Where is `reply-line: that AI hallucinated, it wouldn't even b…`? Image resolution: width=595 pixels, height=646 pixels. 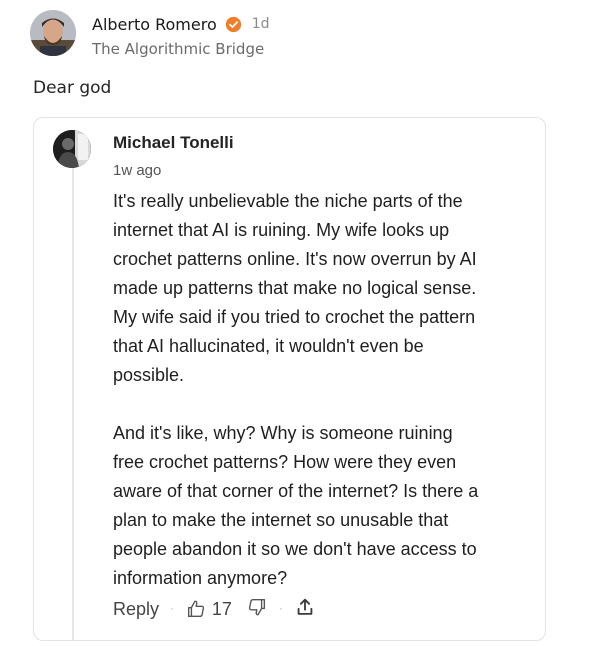
reply-line: that AI hallucinated, it wouldn't even b… is located at coordinates (268, 346).